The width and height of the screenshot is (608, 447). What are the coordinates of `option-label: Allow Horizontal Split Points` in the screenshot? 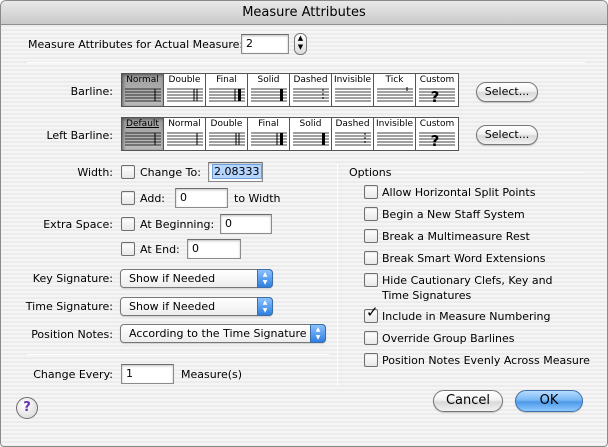 It's located at (459, 192).